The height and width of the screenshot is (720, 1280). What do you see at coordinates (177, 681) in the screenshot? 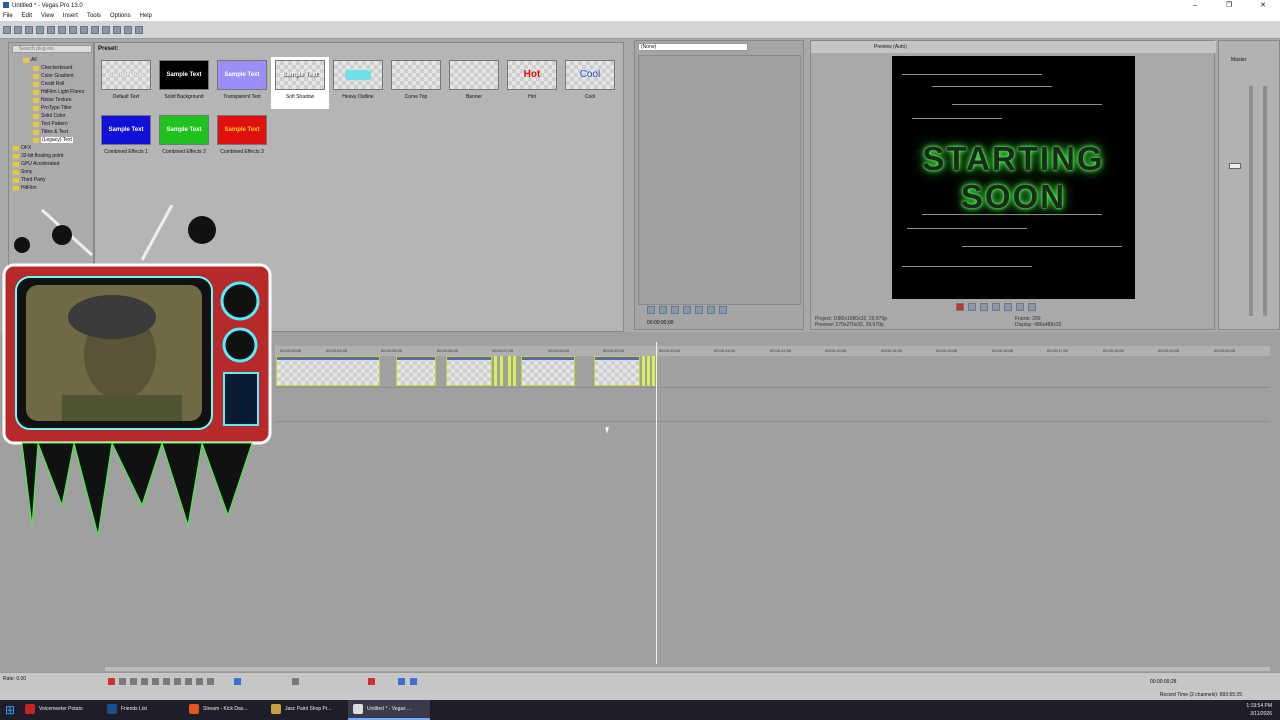
I see `go-to-start-icon` at bounding box center [177, 681].